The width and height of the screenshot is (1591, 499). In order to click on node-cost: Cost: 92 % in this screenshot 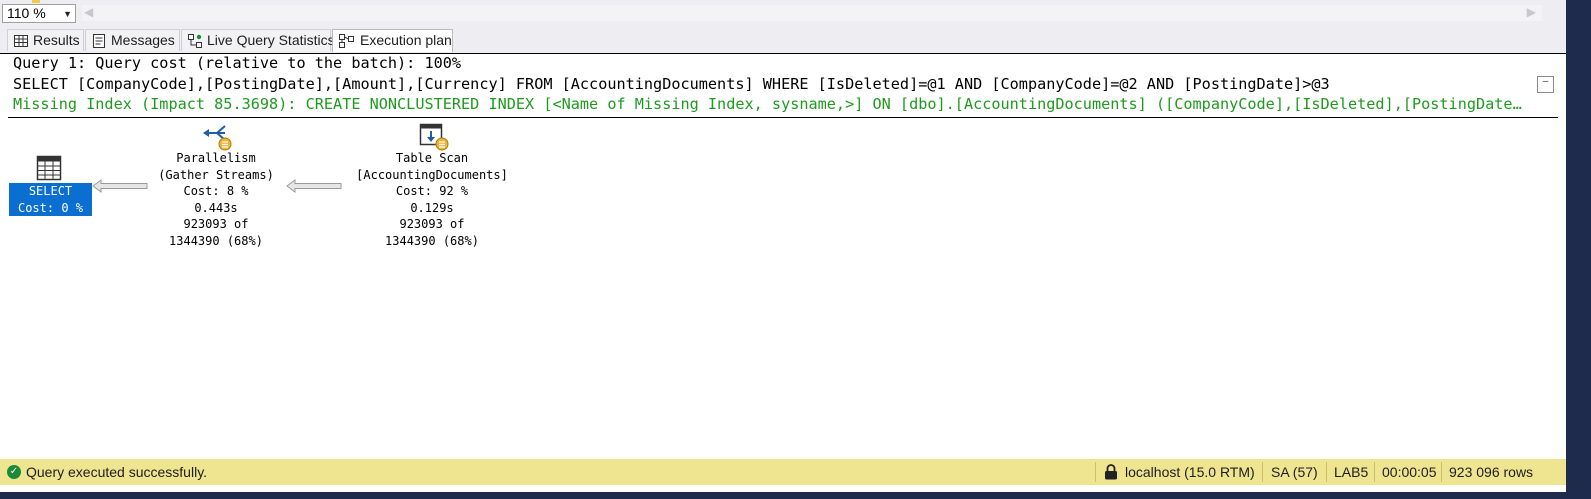, I will do `click(432, 191)`.